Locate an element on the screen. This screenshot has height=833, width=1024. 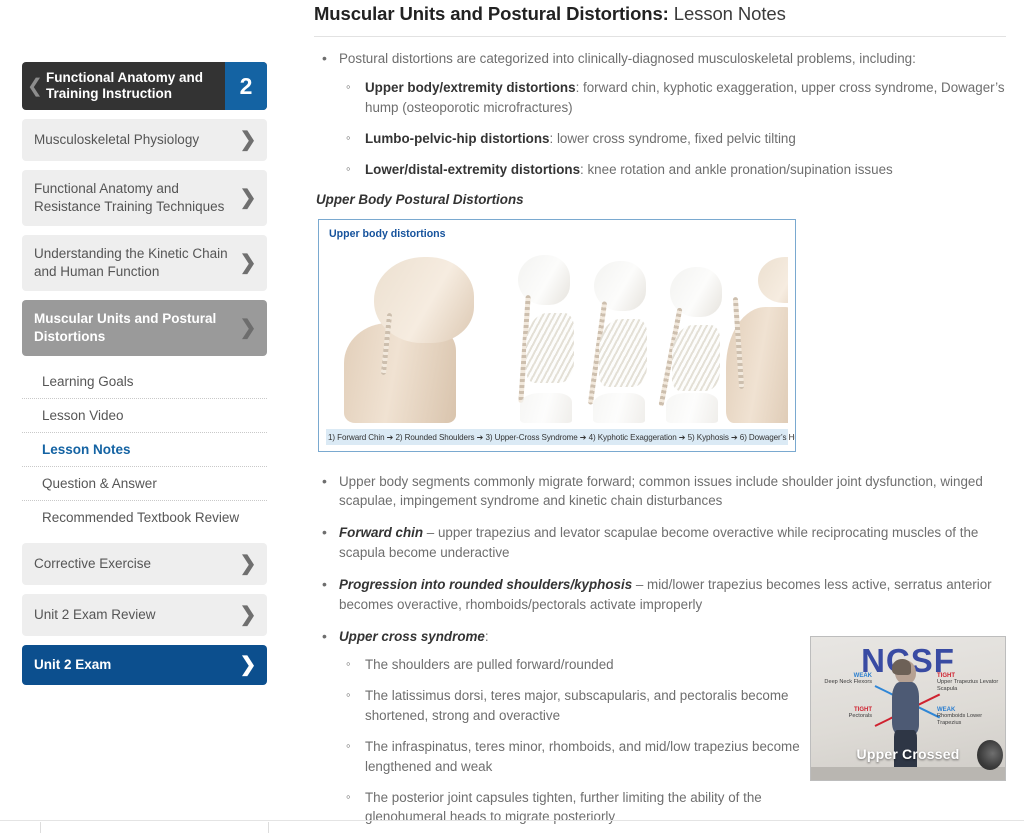
figure-illustration is located at coordinates (557, 334).